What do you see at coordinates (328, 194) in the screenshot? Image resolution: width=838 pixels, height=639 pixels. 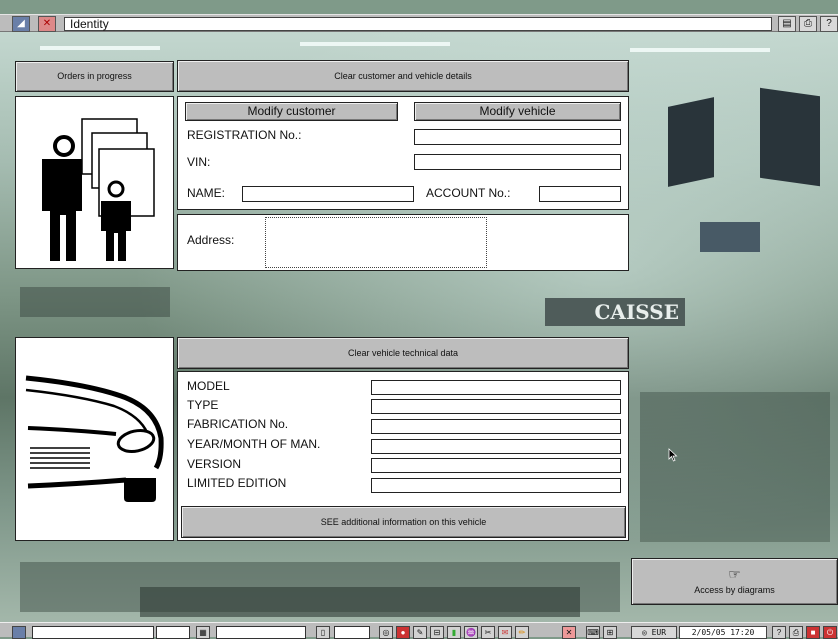 I see `name-field` at bounding box center [328, 194].